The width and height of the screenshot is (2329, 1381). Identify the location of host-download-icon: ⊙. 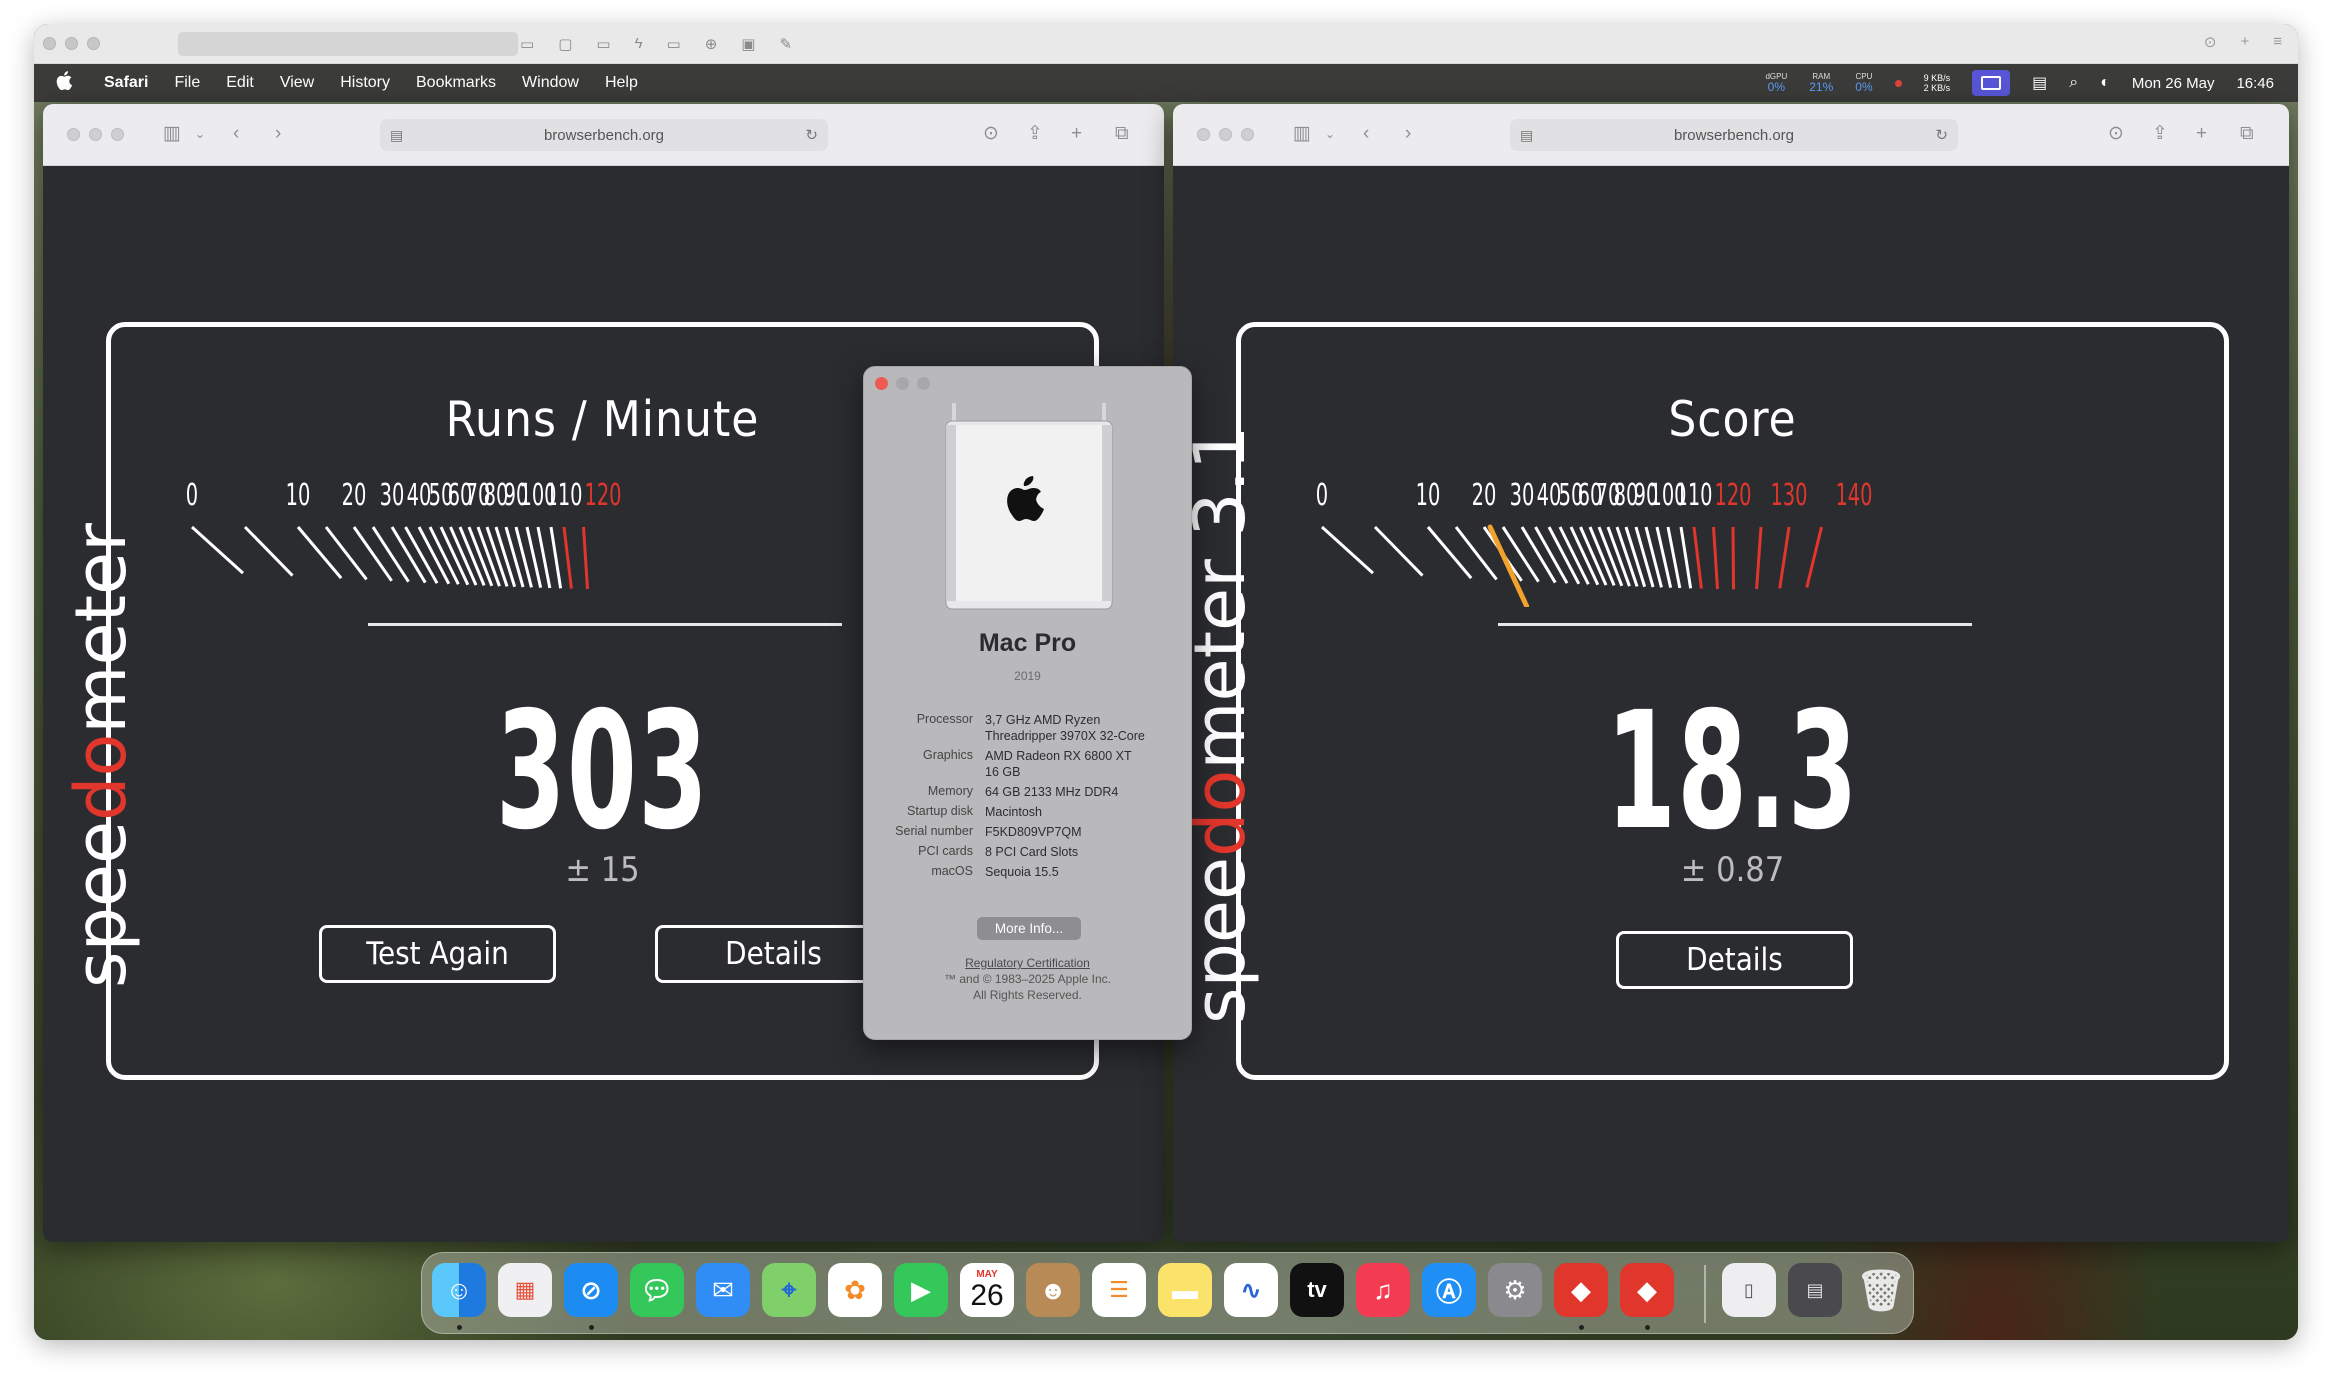
(2210, 42).